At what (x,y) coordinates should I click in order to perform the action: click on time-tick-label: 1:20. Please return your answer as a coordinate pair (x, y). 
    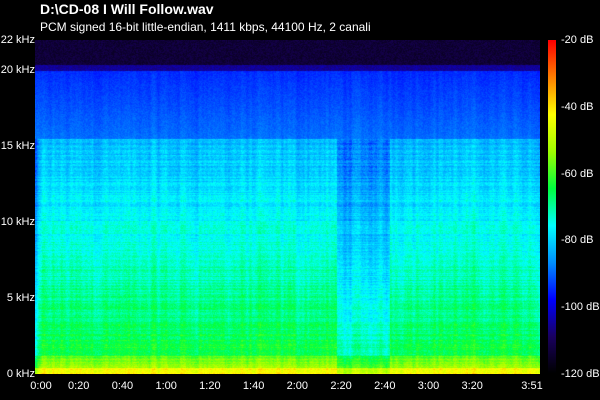
    Looking at the image, I should click on (210, 386).